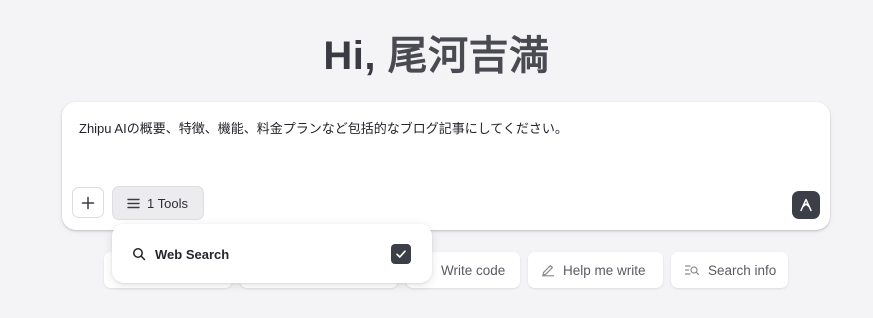  I want to click on suggestion-help-me-write: Help me write, so click(595, 270).